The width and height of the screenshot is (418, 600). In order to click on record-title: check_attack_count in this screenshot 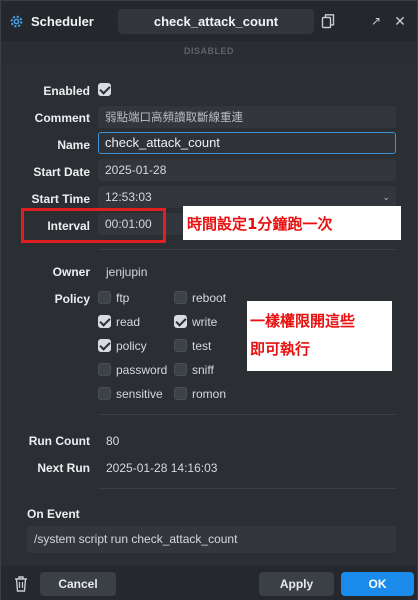, I will do `click(216, 21)`.